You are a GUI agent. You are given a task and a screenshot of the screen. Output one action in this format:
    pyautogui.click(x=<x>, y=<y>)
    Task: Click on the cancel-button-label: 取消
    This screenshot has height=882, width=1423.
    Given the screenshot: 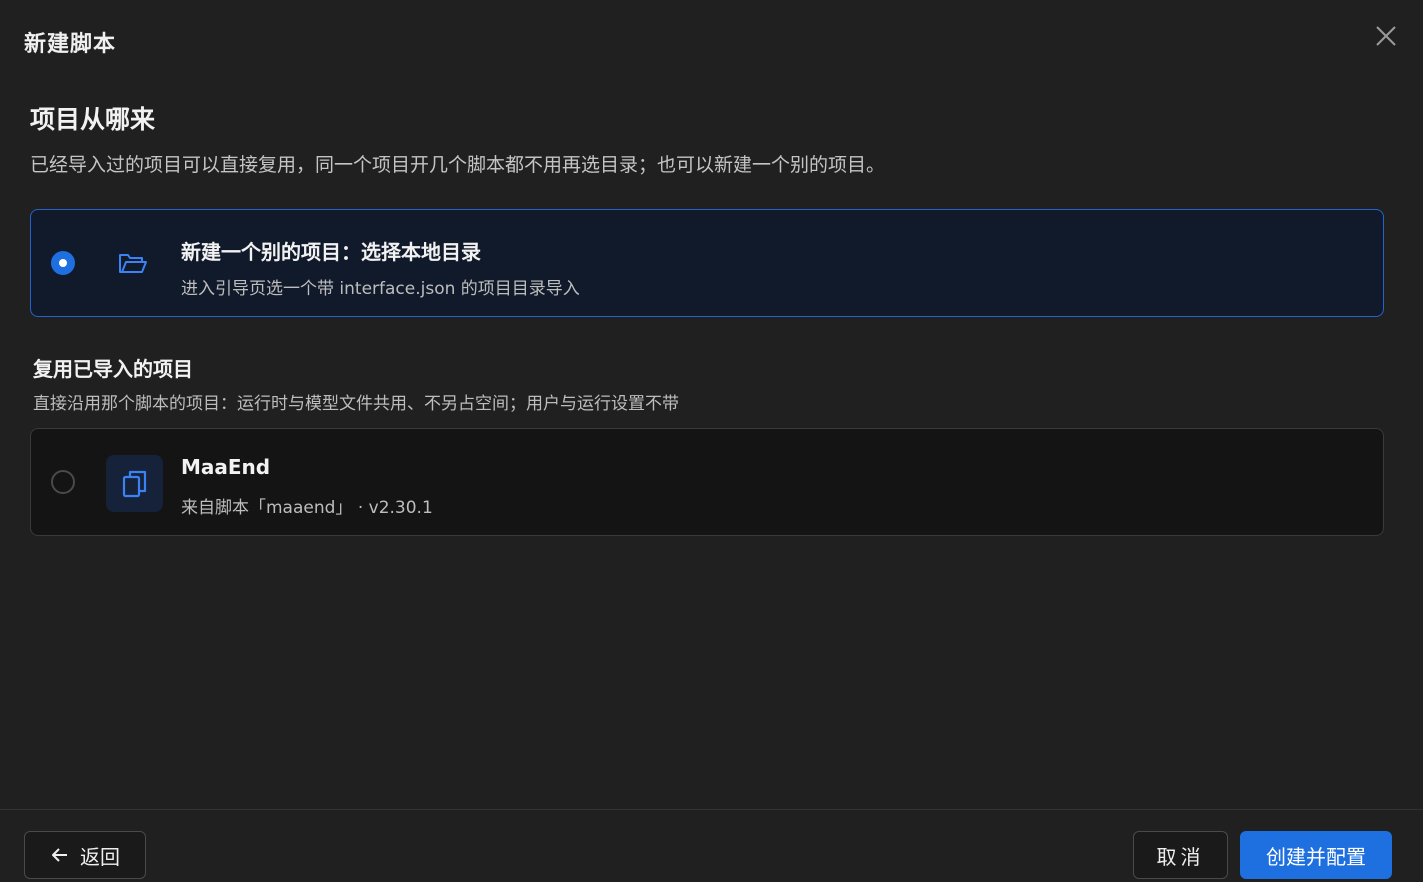 What is the action you would take?
    pyautogui.click(x=1180, y=856)
    